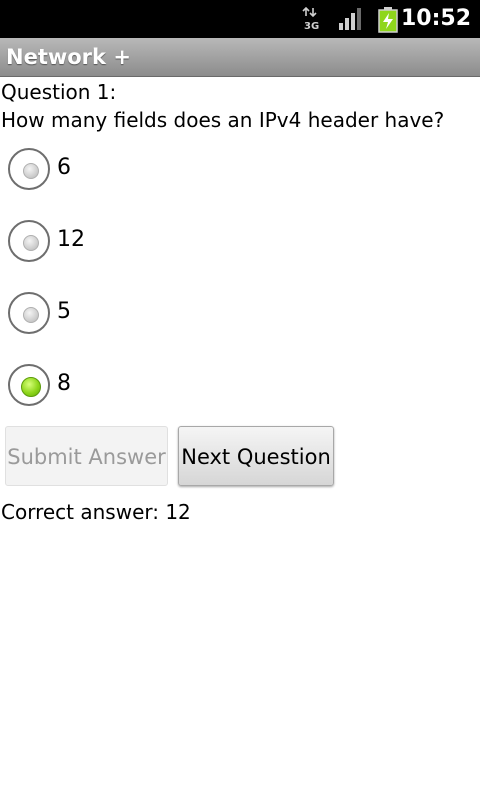 The width and height of the screenshot is (480, 800). What do you see at coordinates (68, 57) in the screenshot?
I see `app-title: Network +` at bounding box center [68, 57].